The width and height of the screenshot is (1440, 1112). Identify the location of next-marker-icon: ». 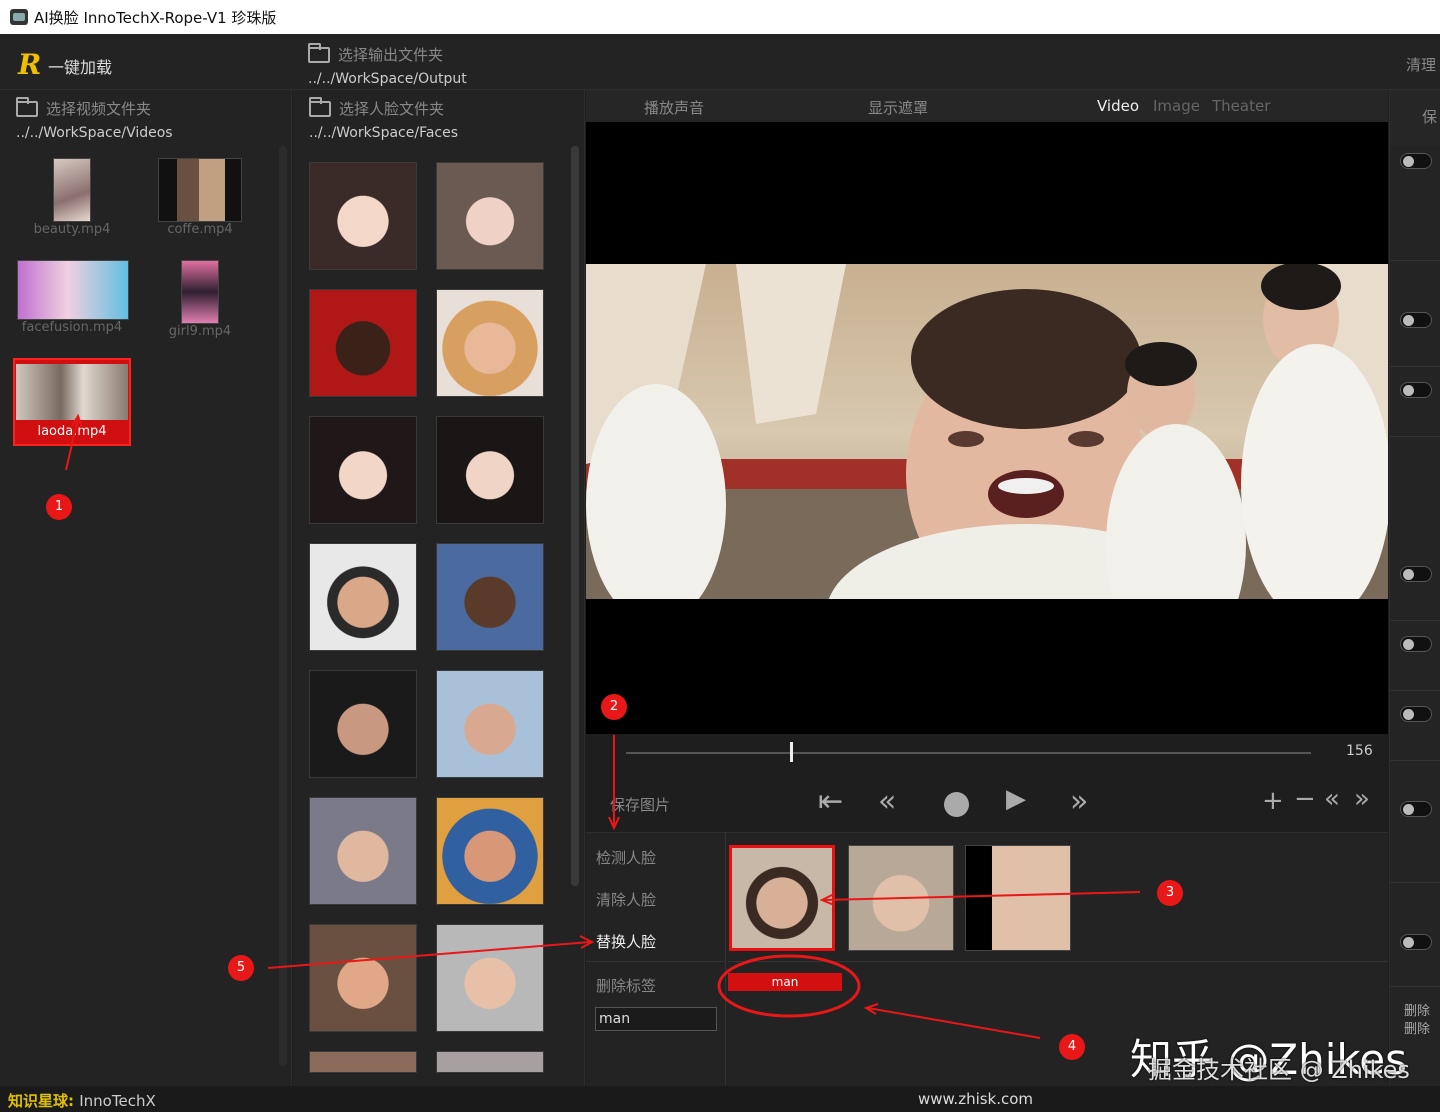
(1362, 799).